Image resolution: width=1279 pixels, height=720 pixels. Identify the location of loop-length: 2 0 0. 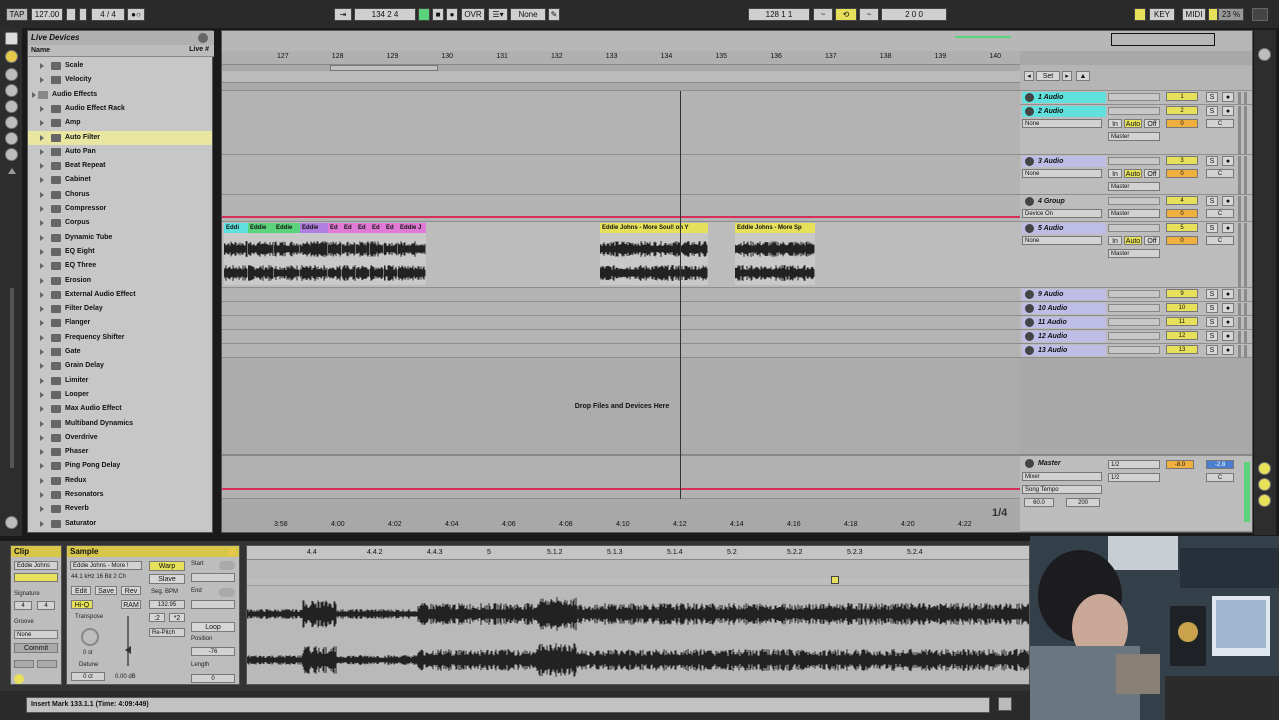
(914, 14).